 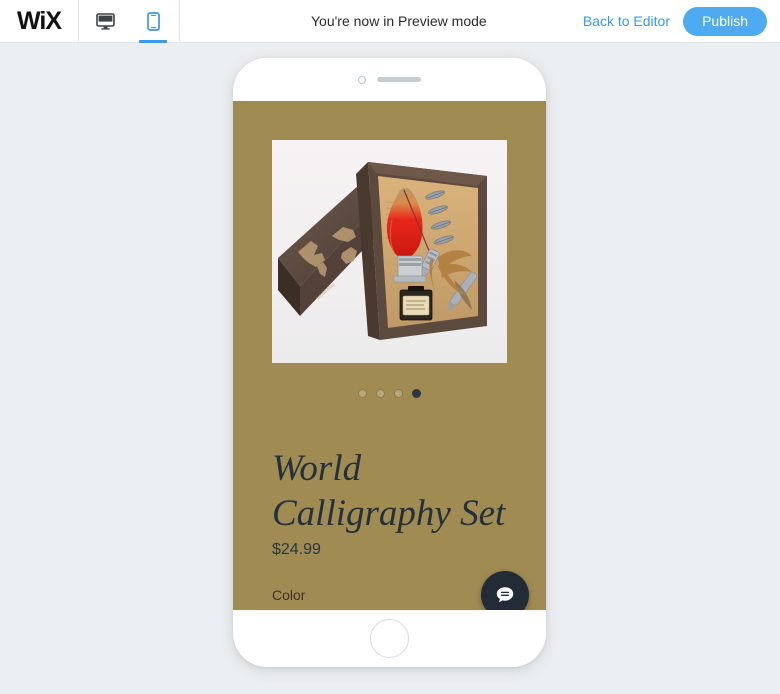 I want to click on speaker-grill-icon, so click(x=399, y=79).